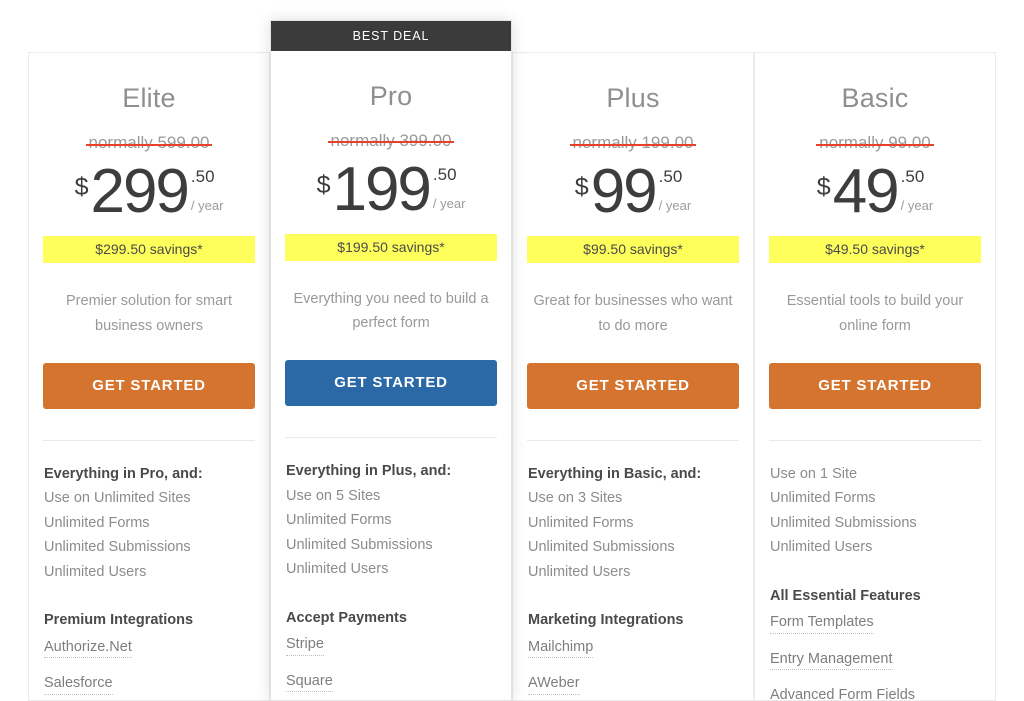  Describe the element at coordinates (875, 631) in the screenshot. I see `integration-row: Form Templates` at that location.